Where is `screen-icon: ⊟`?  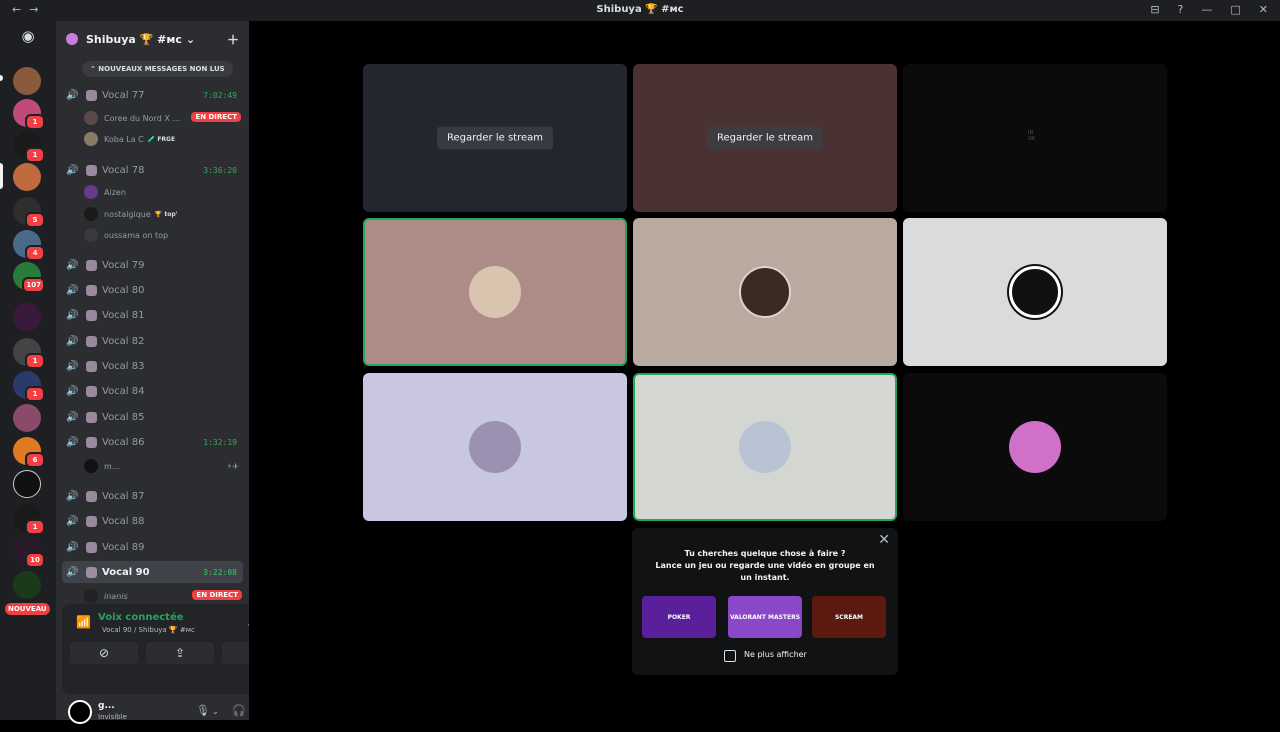
screen-icon: ⊟ is located at coordinates (1154, 9).